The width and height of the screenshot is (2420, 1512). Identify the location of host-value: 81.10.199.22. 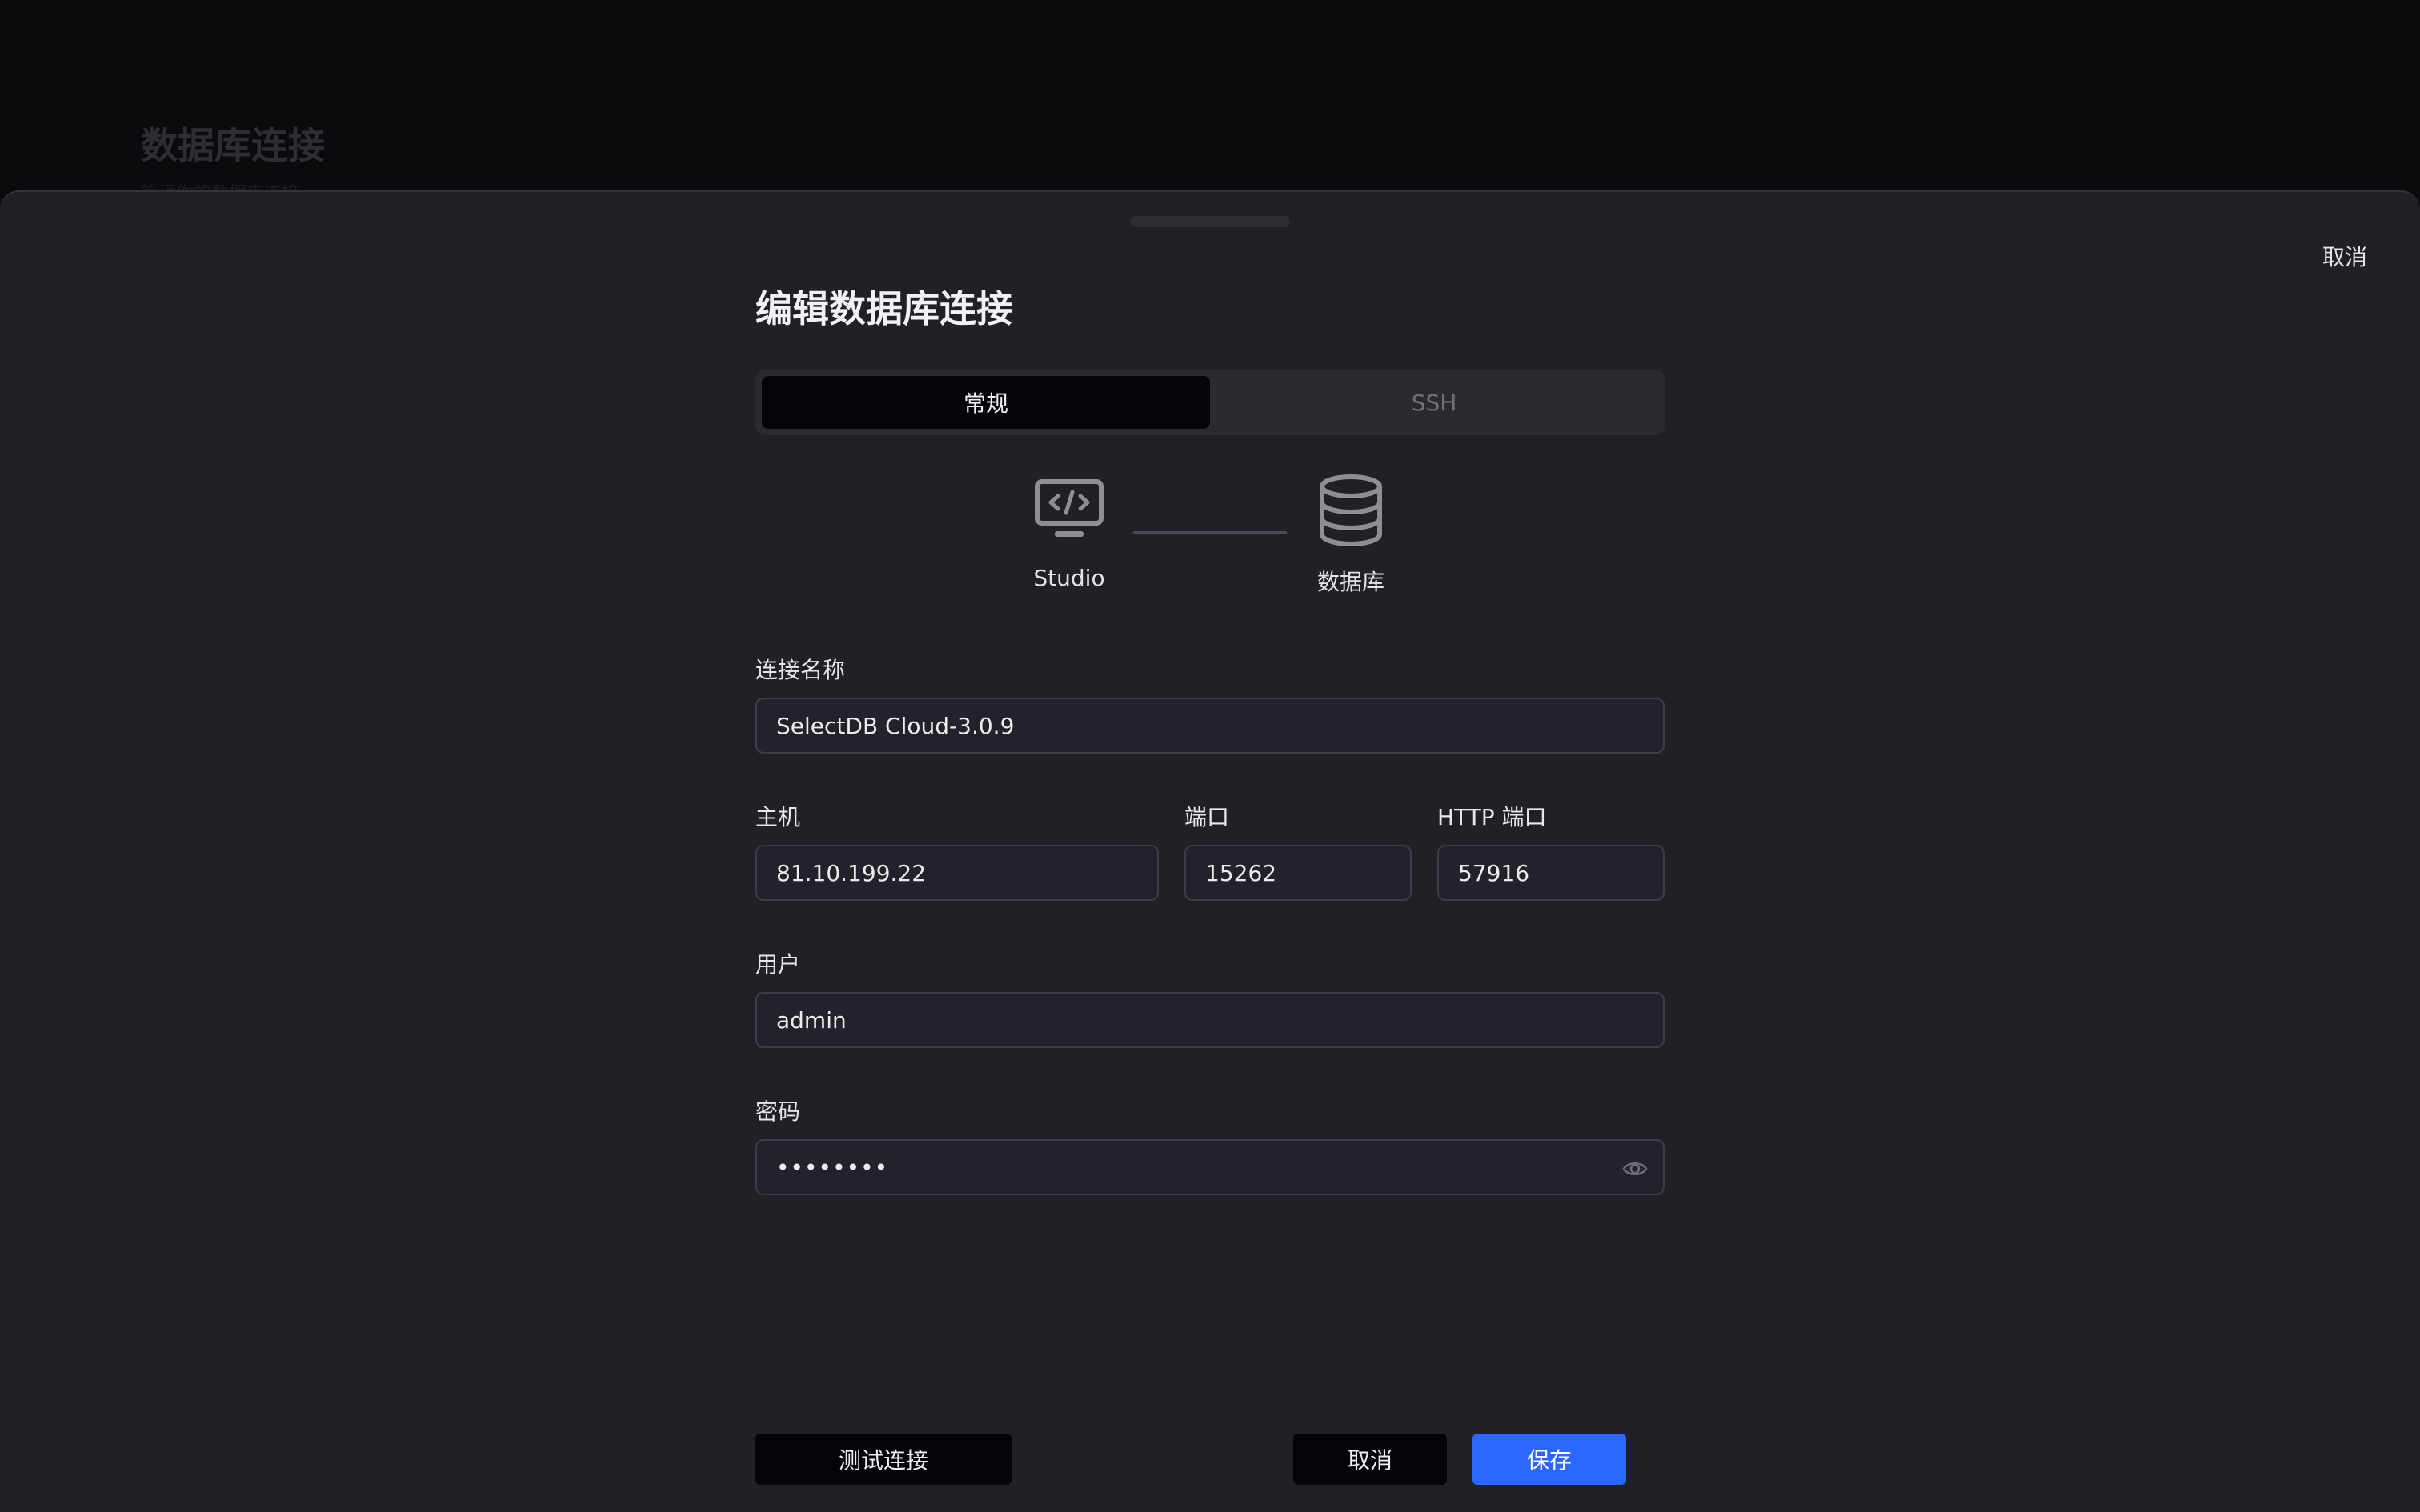
(852, 872).